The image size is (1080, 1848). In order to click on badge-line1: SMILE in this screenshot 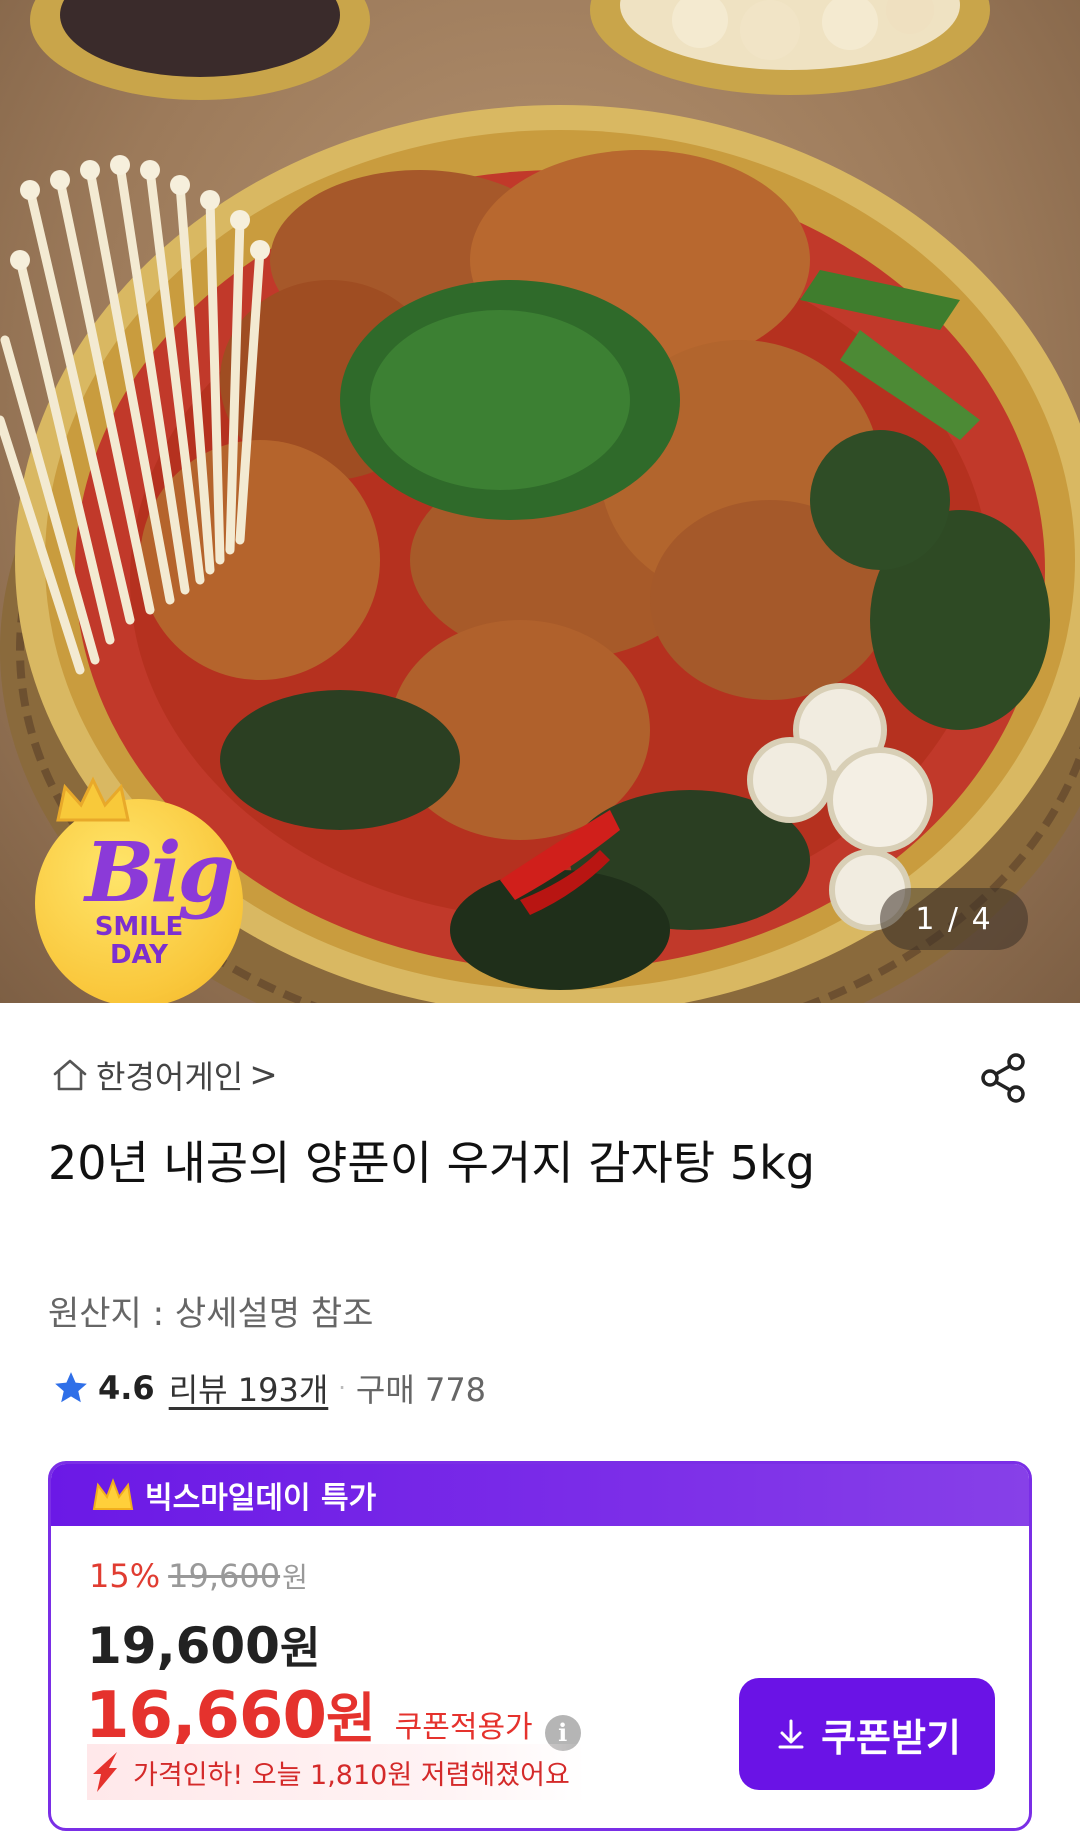, I will do `click(139, 927)`.